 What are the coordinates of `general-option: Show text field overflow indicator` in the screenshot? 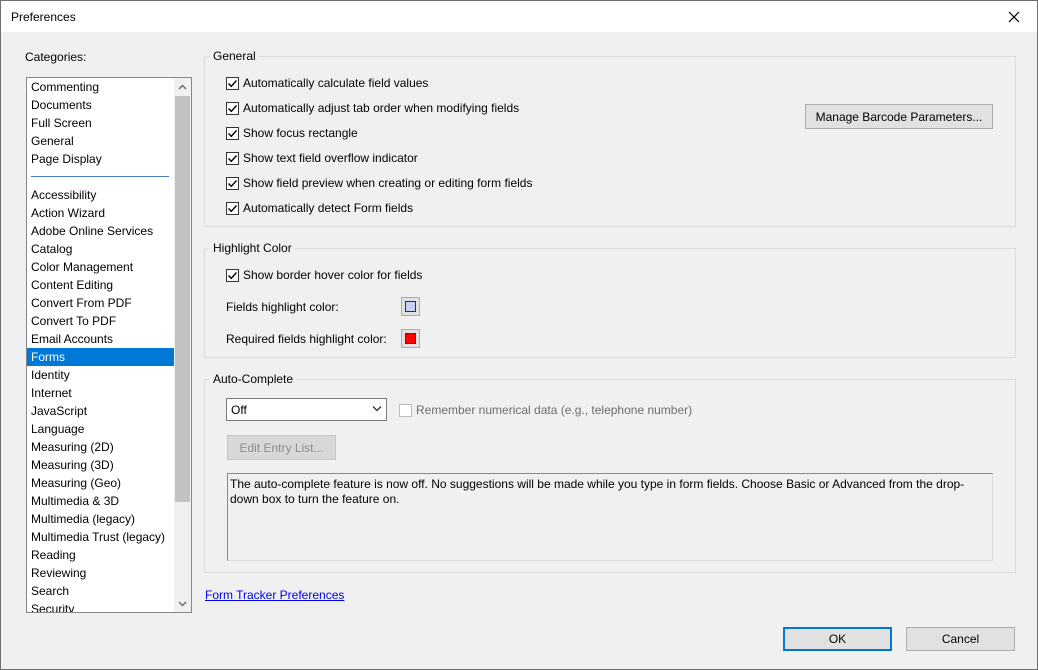 It's located at (322, 158).